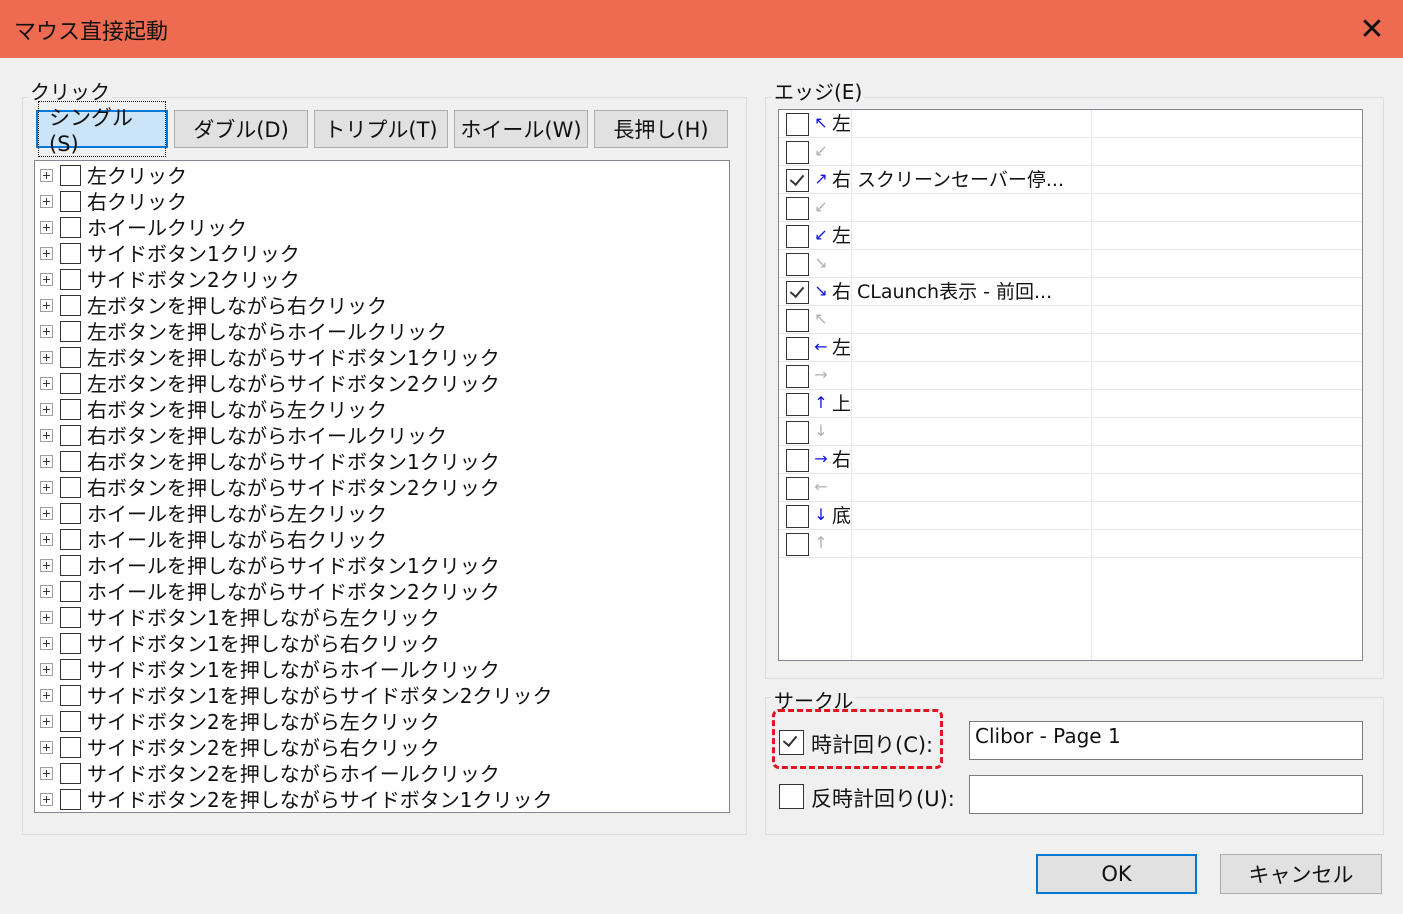 The height and width of the screenshot is (914, 1403). What do you see at coordinates (1070, 124) in the screenshot?
I see `edge-row: ↖ 左` at bounding box center [1070, 124].